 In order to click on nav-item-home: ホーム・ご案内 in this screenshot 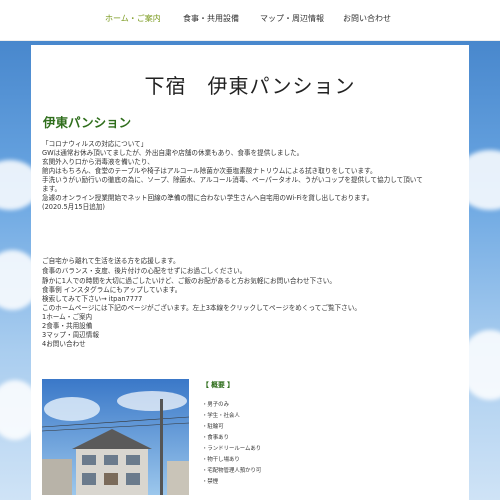, I will do `click(133, 18)`.